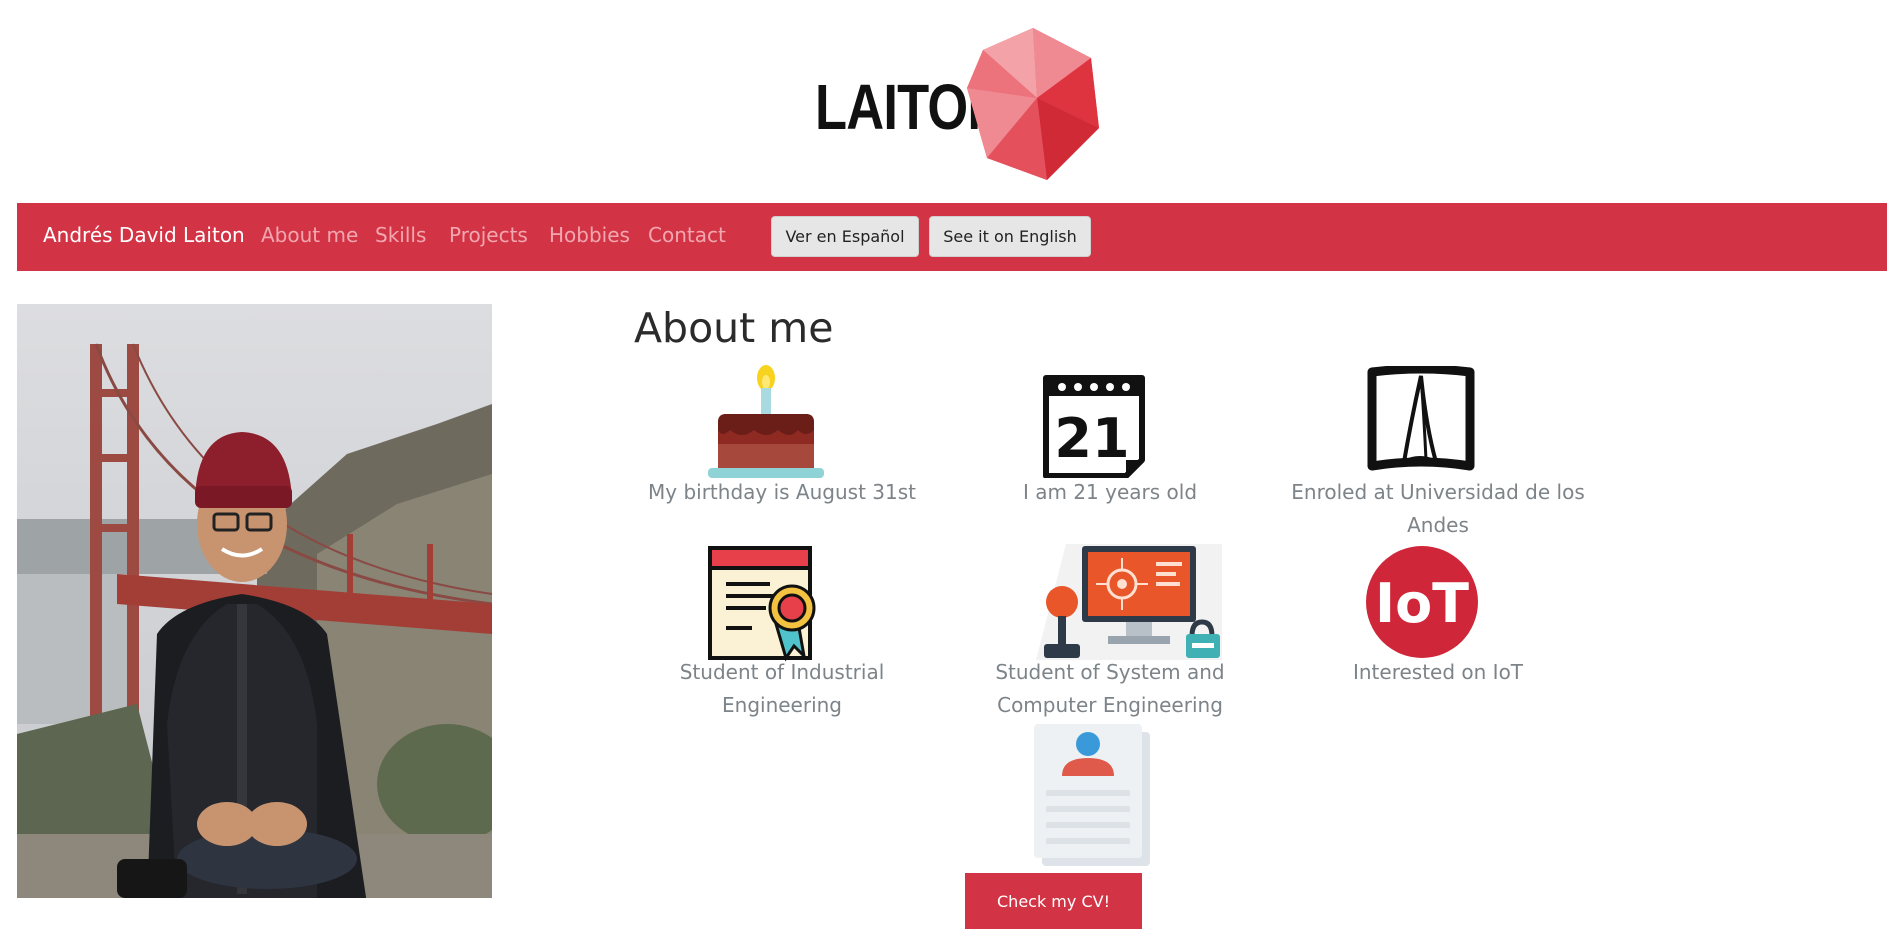 The image size is (1900, 929). Describe the element at coordinates (845, 236) in the screenshot. I see `spanish-button: Ver en Español` at that location.